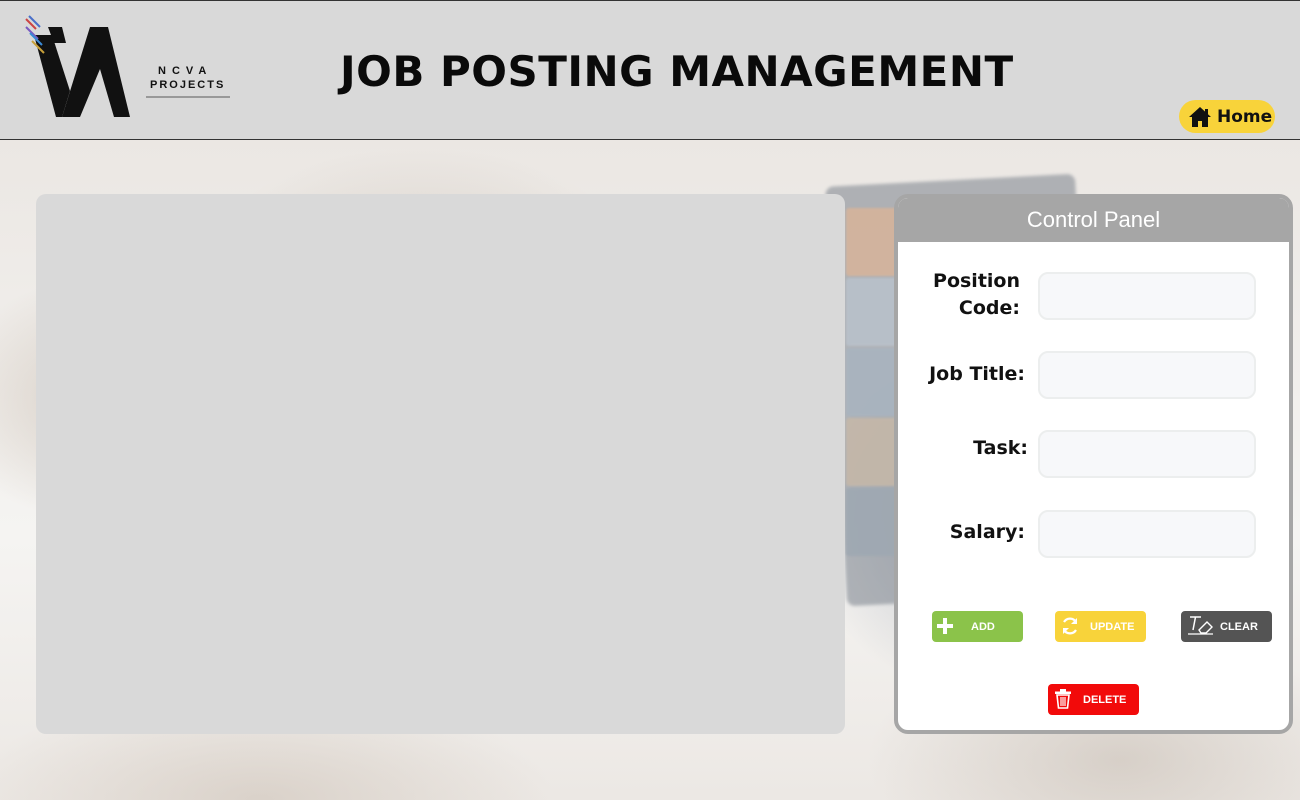  What do you see at coordinates (1239, 626) in the screenshot?
I see `clear-button-label: CLEAR` at bounding box center [1239, 626].